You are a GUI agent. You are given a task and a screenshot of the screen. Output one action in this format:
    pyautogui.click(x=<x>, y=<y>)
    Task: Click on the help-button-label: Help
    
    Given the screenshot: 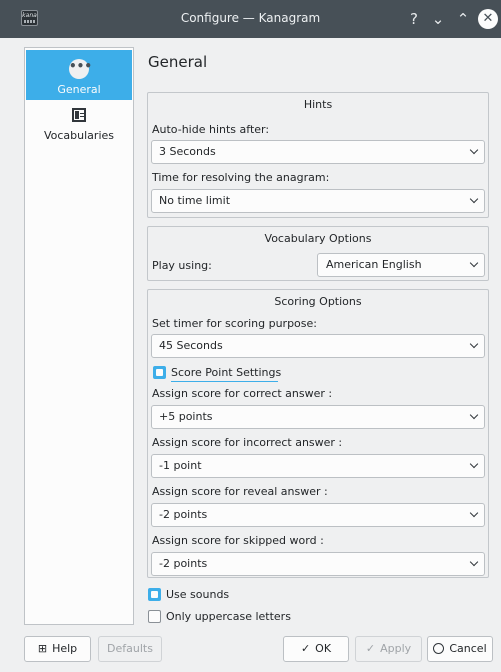 What is the action you would take?
    pyautogui.click(x=65, y=648)
    